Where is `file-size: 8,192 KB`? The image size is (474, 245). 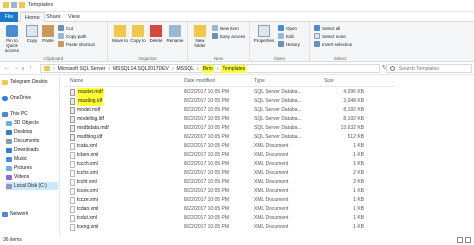 file-size: 8,192 KB is located at coordinates (353, 119).